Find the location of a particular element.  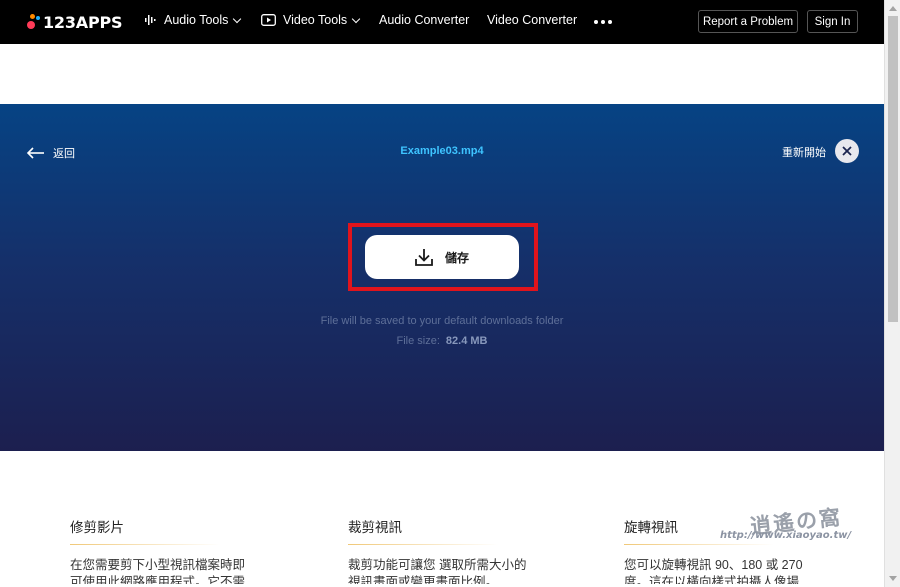

close-icon is located at coordinates (847, 151).